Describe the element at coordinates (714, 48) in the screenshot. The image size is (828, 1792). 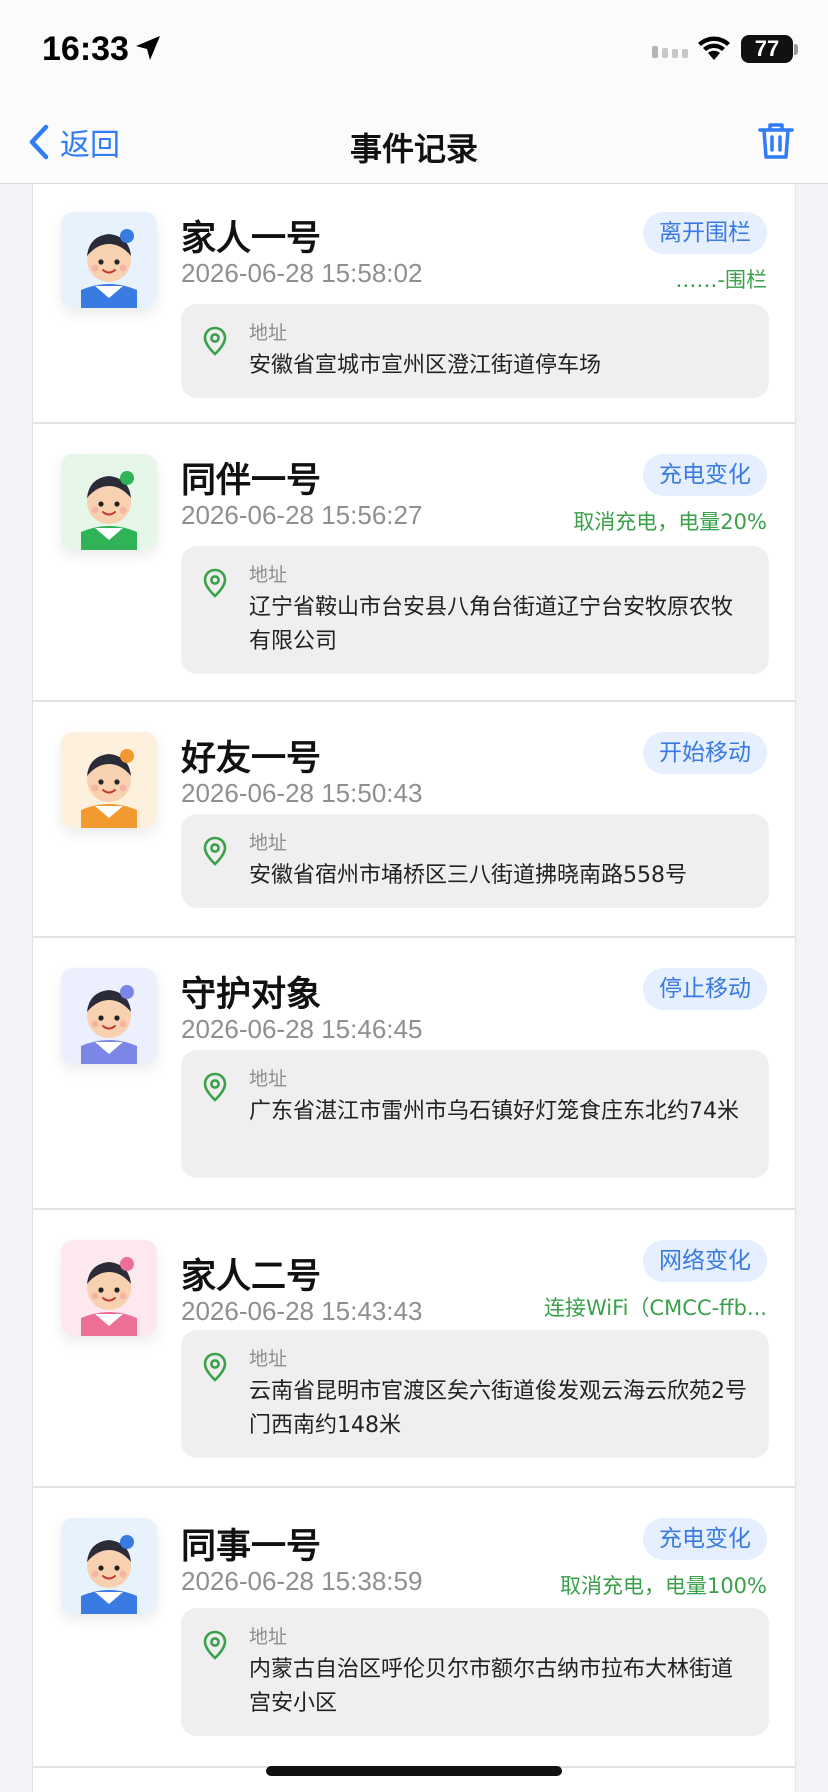
I see `wifi-icon` at that location.